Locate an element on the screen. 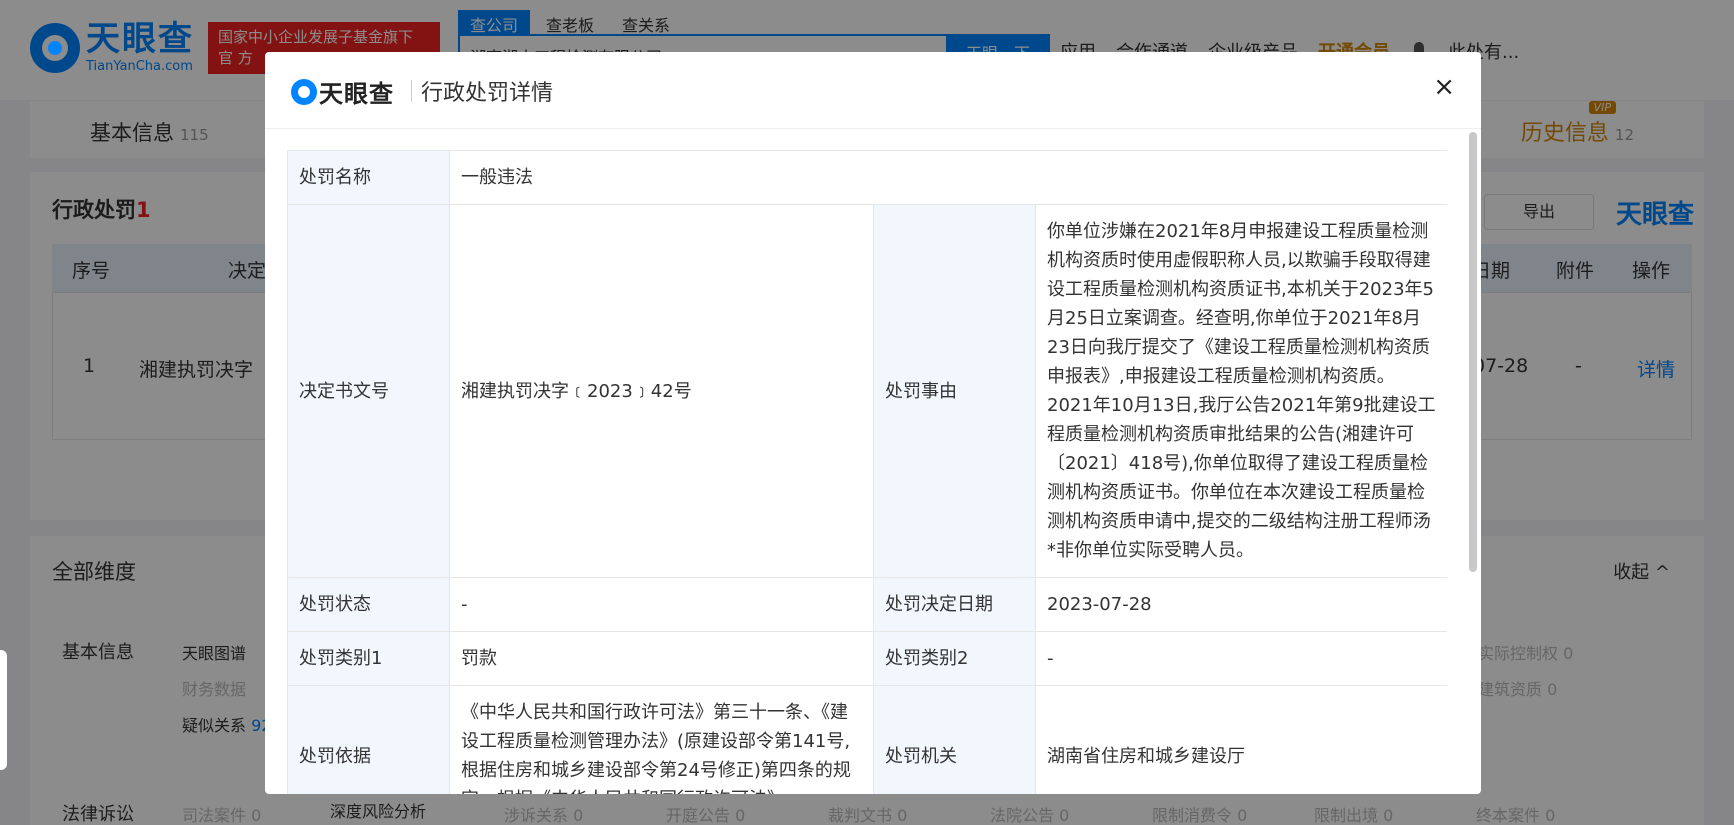 This screenshot has height=825, width=1734. decision-date-value: 2023-07-28 is located at coordinates (1240, 604).